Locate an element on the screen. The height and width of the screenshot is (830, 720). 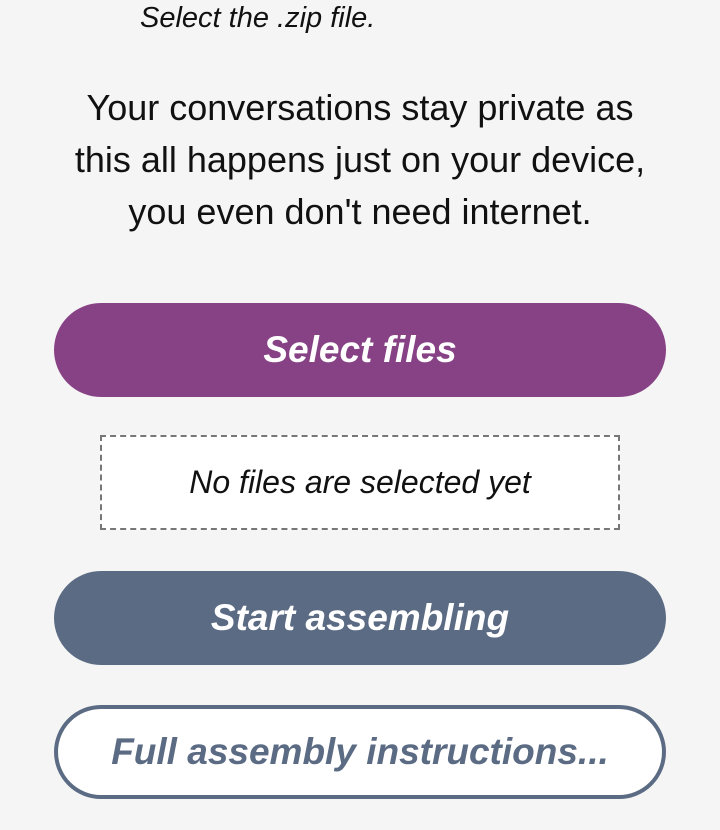
file-status-text: No files are selected yet is located at coordinates (360, 482).